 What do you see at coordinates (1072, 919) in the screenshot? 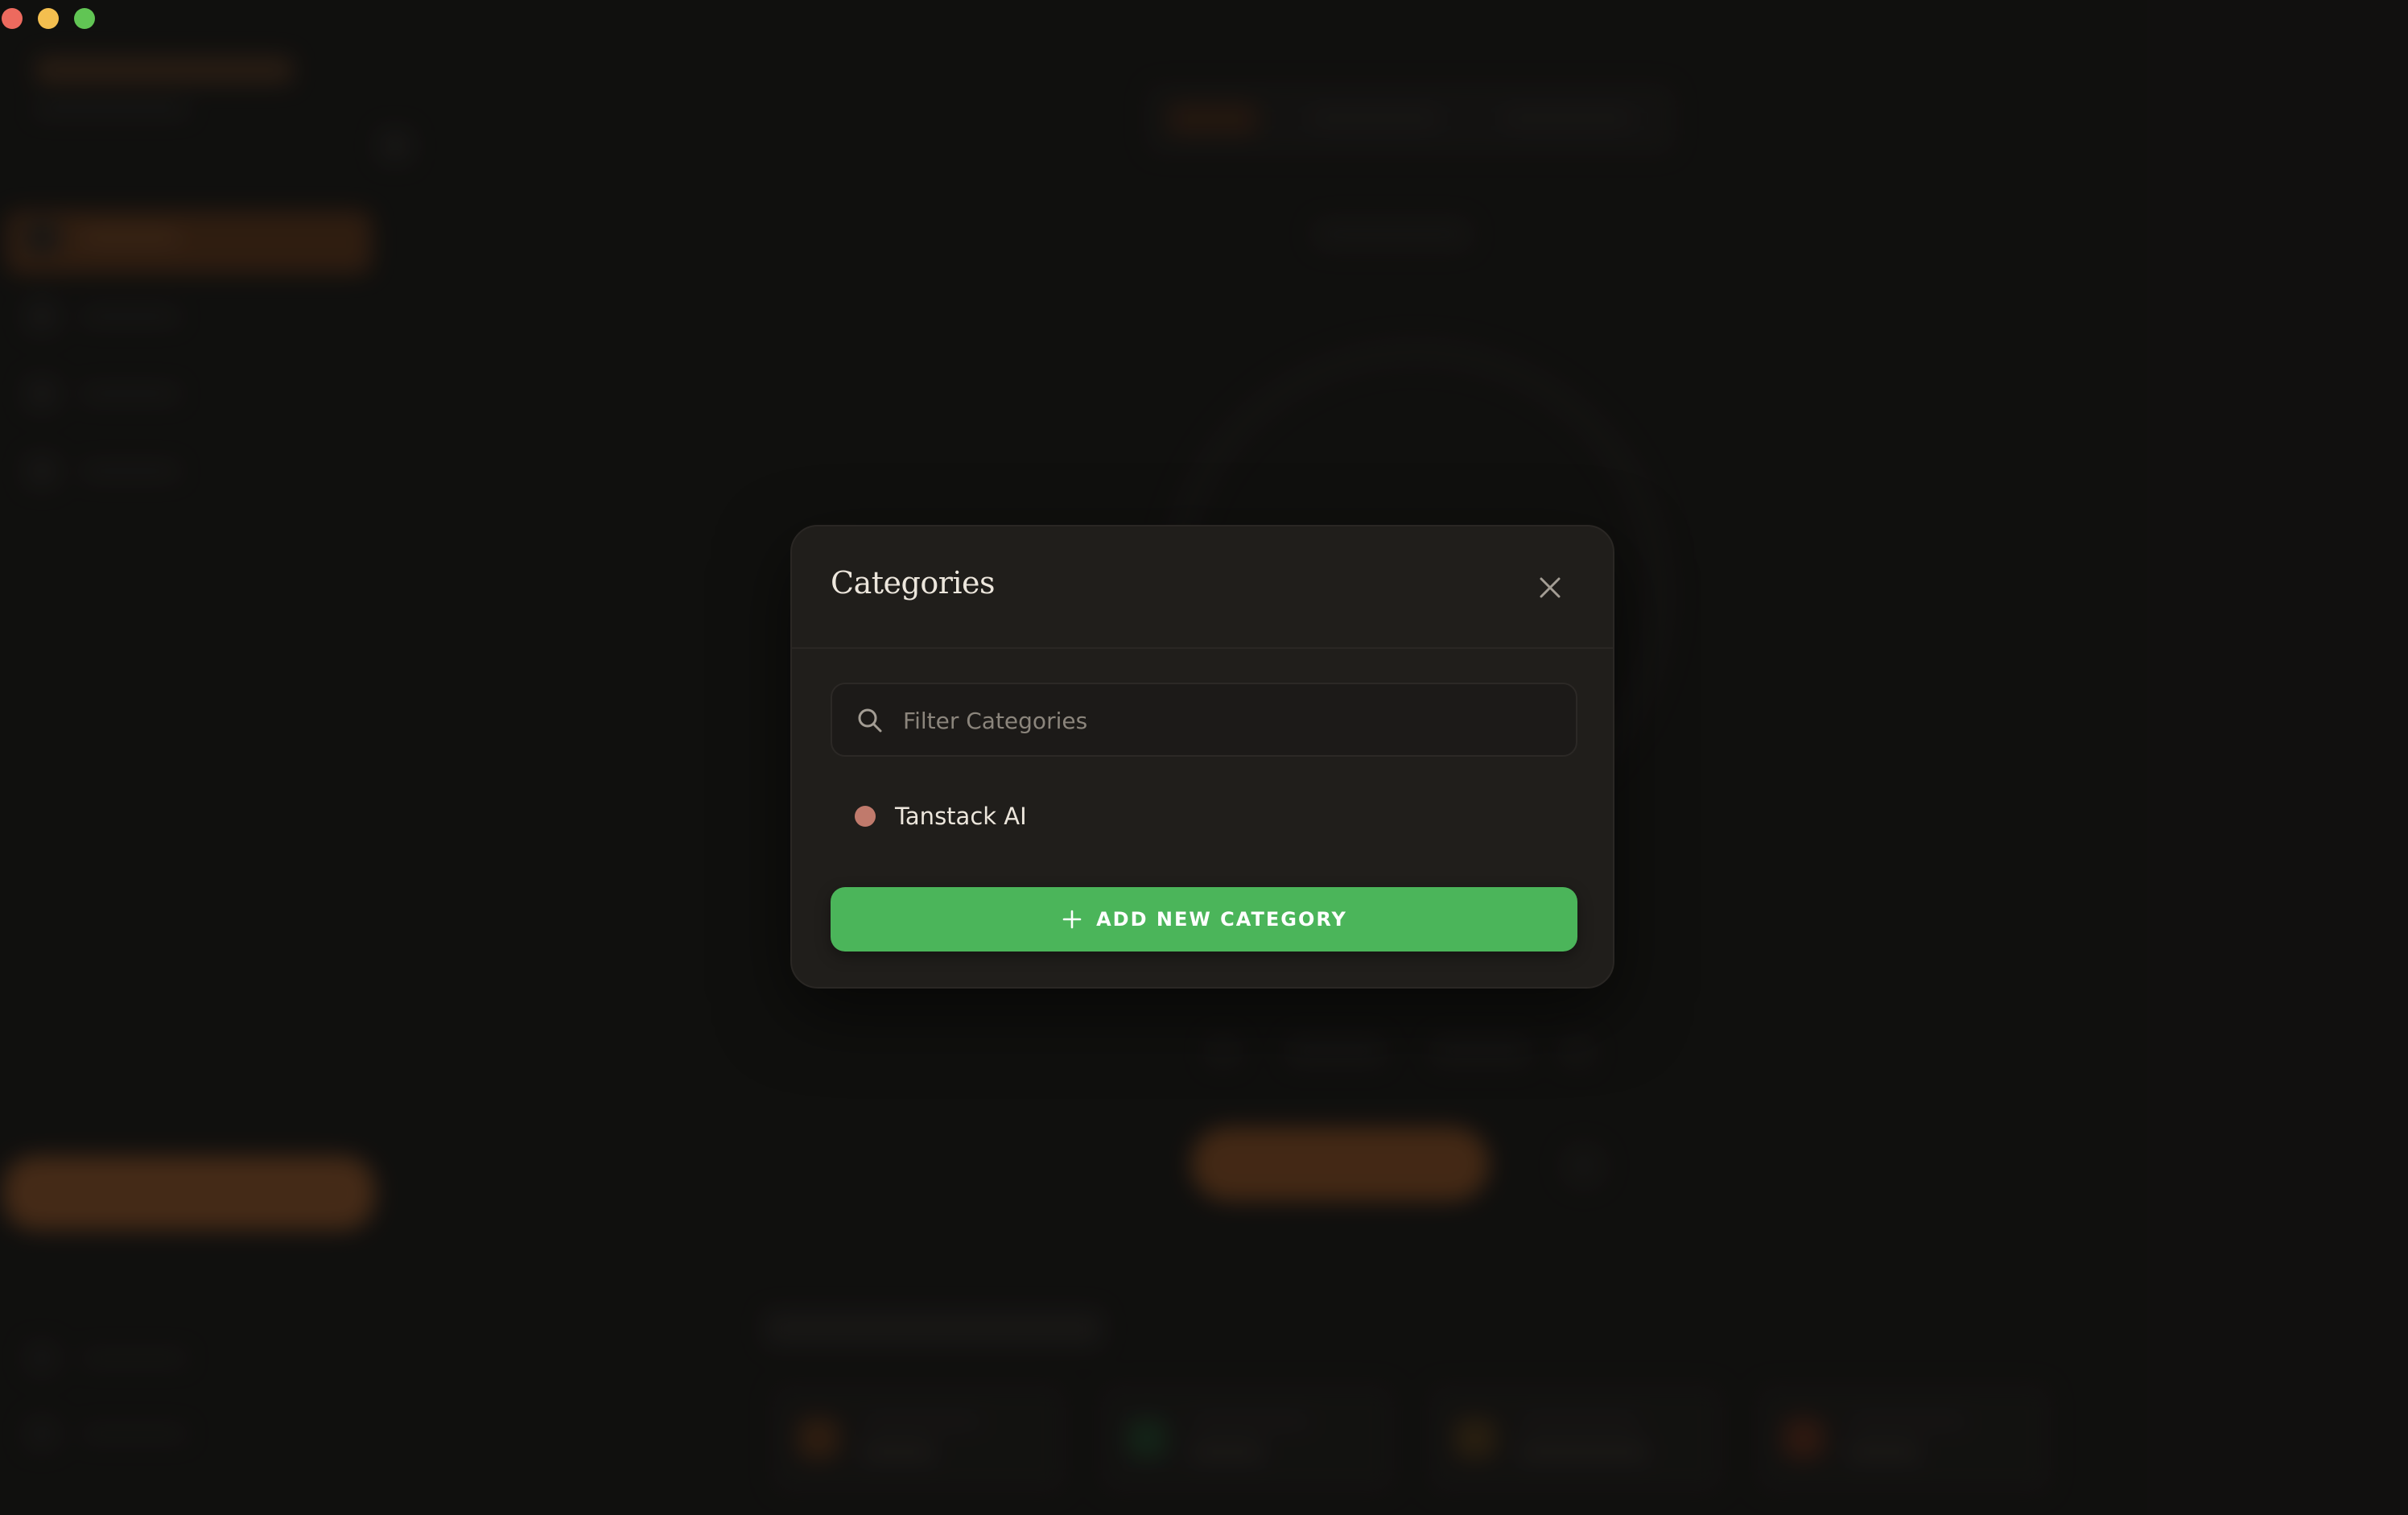
I see `plus-icon` at bounding box center [1072, 919].